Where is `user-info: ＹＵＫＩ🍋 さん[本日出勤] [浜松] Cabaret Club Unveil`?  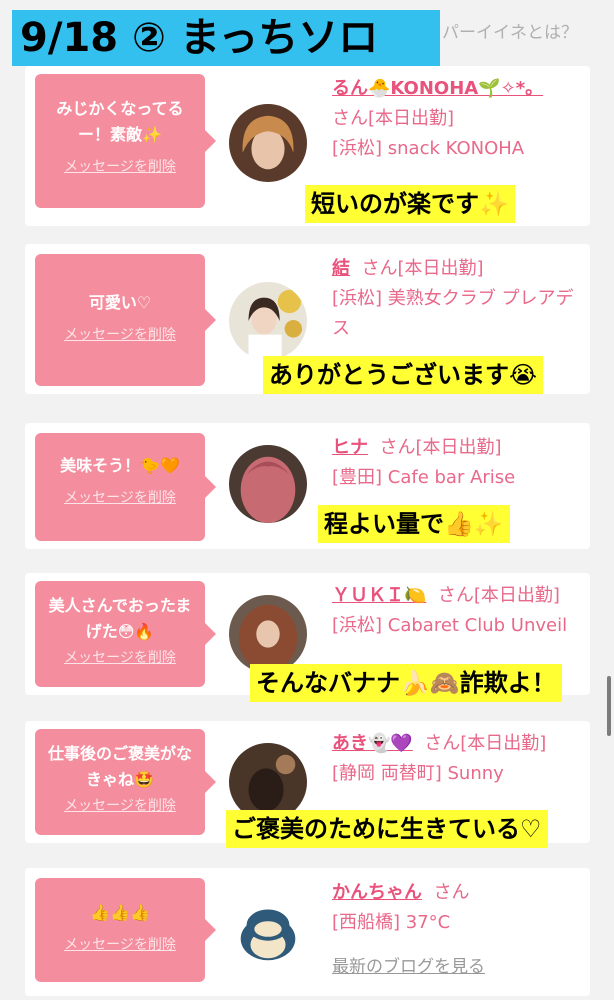 user-info: ＹＵＫＩ🍋 さん[本日出勤] [浜松] Cabaret Club Unveil is located at coordinates (459, 611).